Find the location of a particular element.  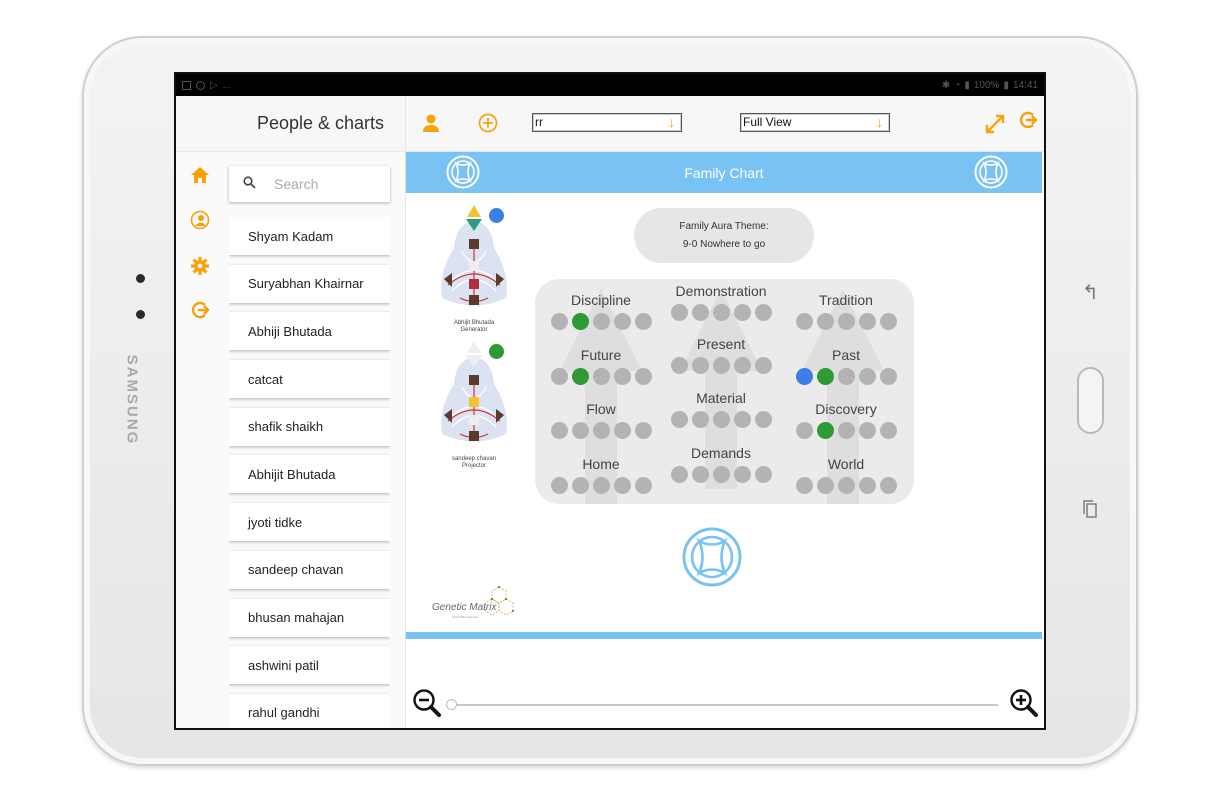

home-icon is located at coordinates (200, 175).